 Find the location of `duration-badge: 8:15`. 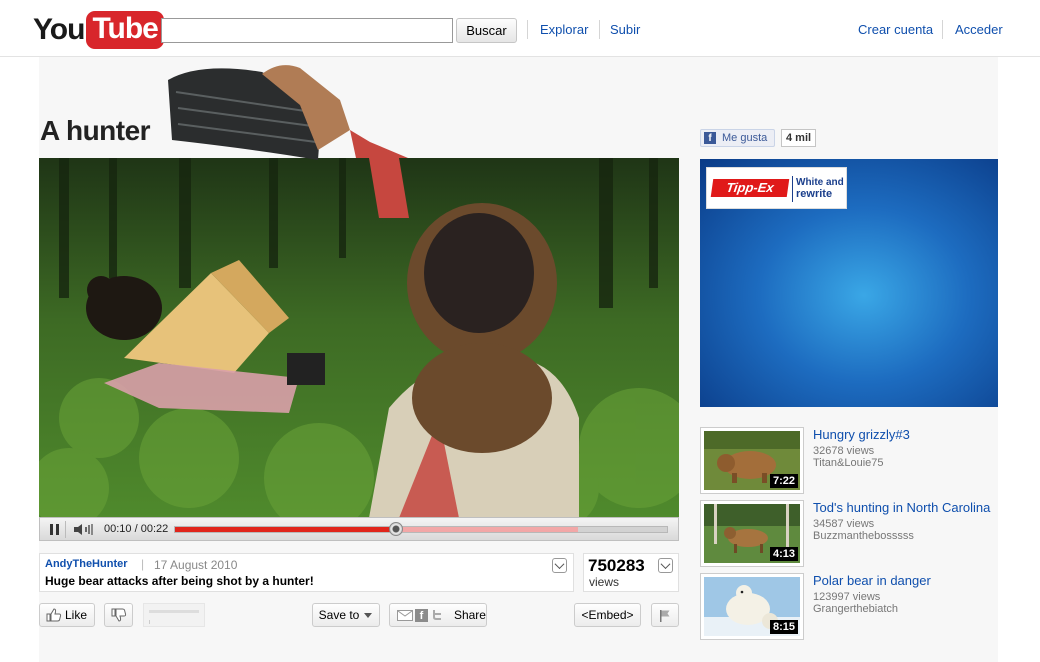

duration-badge: 8:15 is located at coordinates (783, 627).